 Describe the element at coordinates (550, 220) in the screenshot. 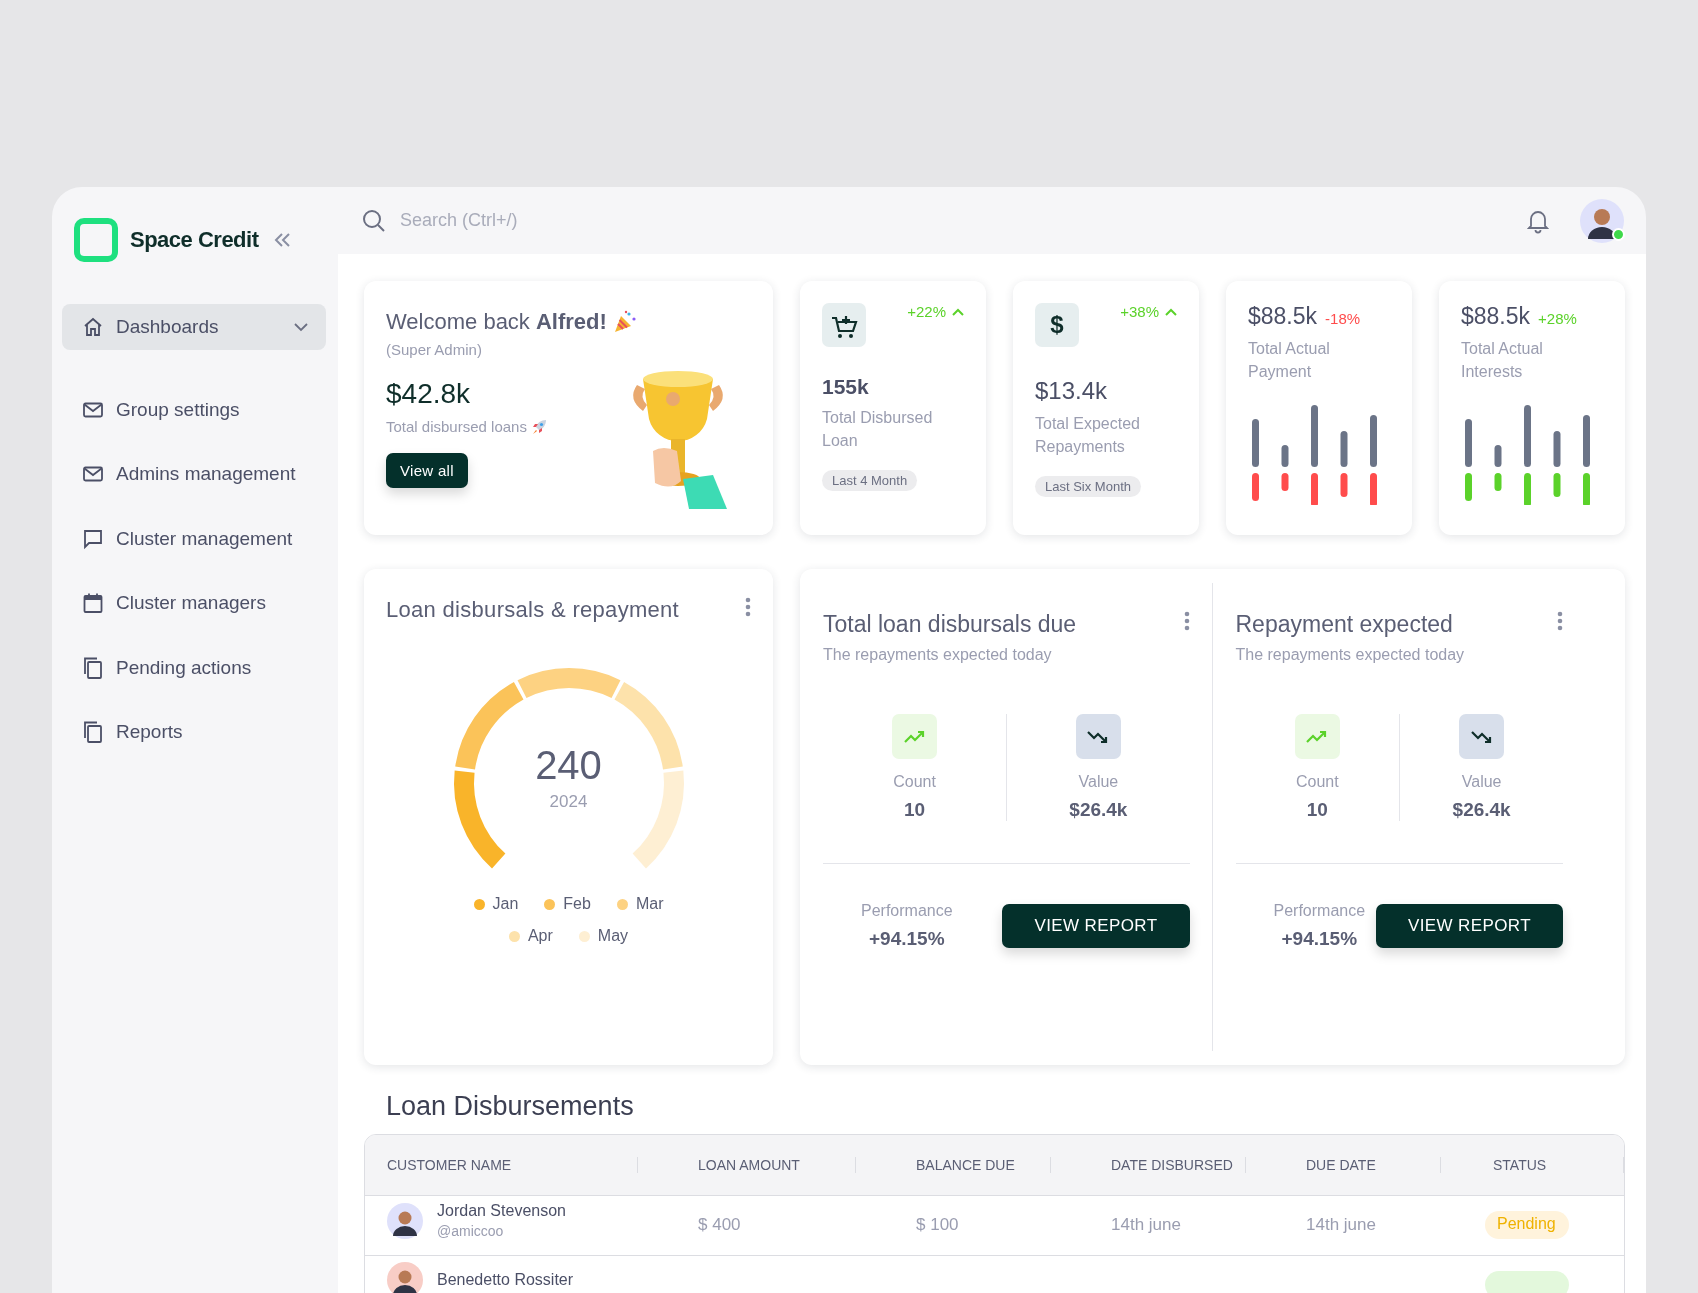

I see `search-field: Search (Ctrl+/)` at that location.